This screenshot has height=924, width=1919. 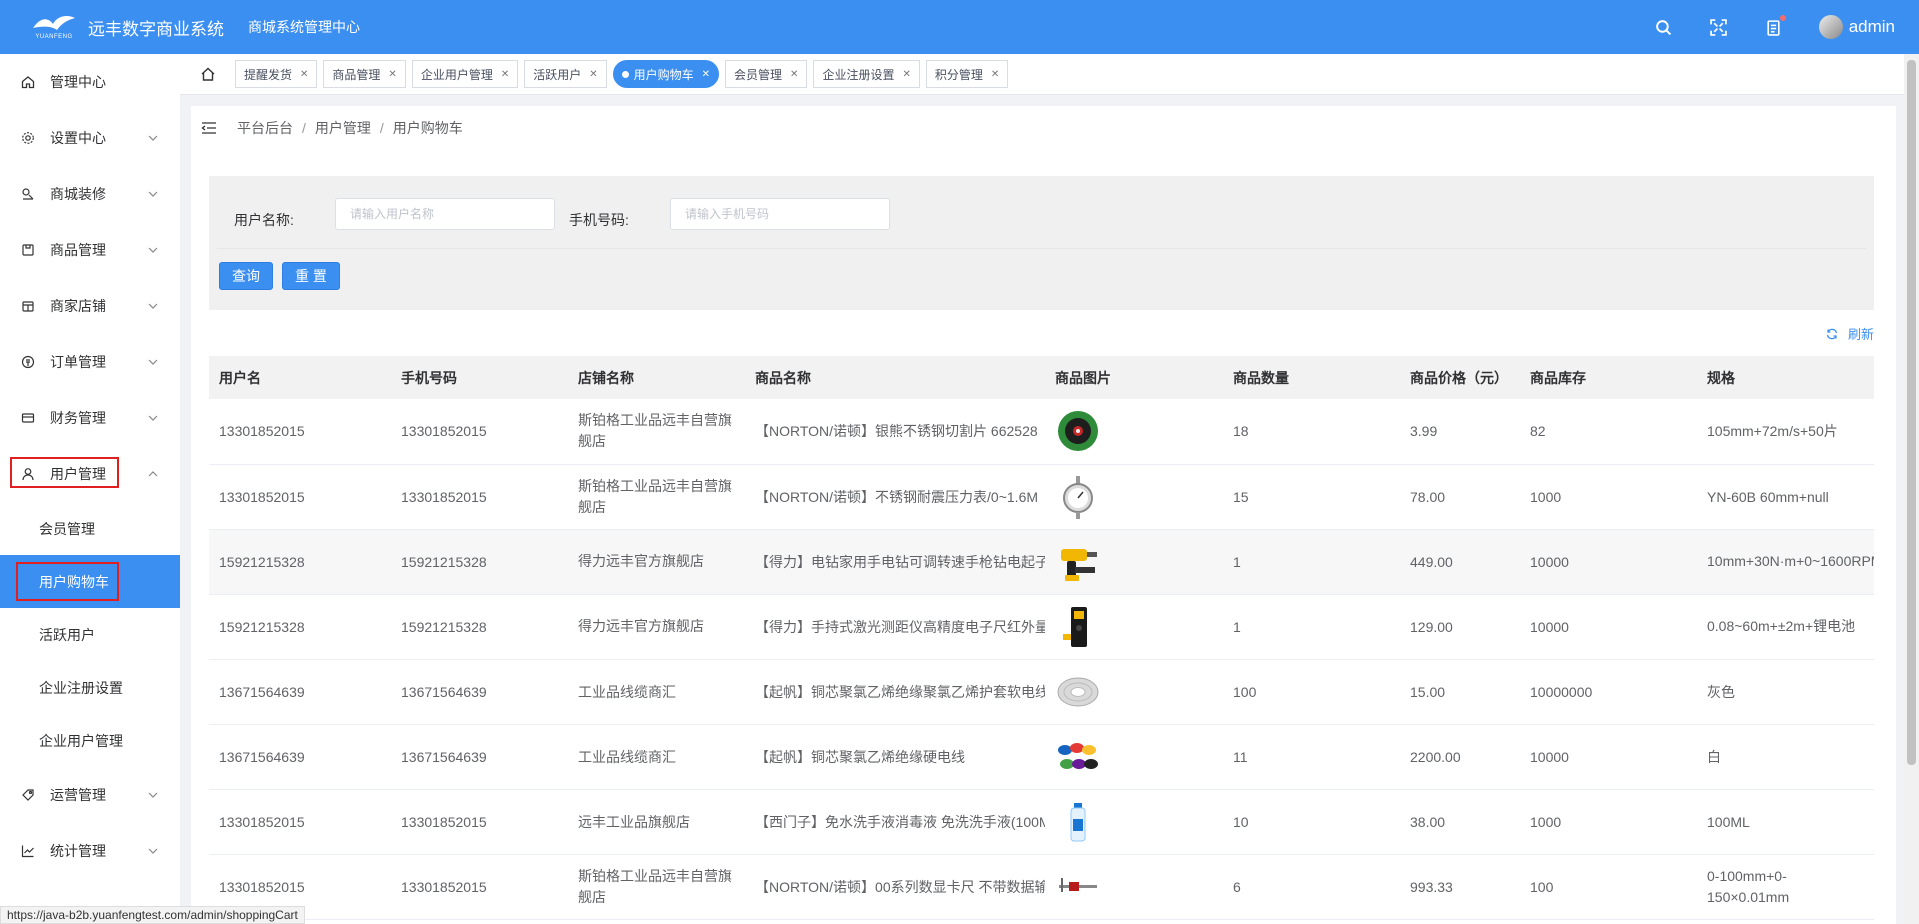 What do you see at coordinates (1785, 757) in the screenshot?
I see `cell-spec: 白` at bounding box center [1785, 757].